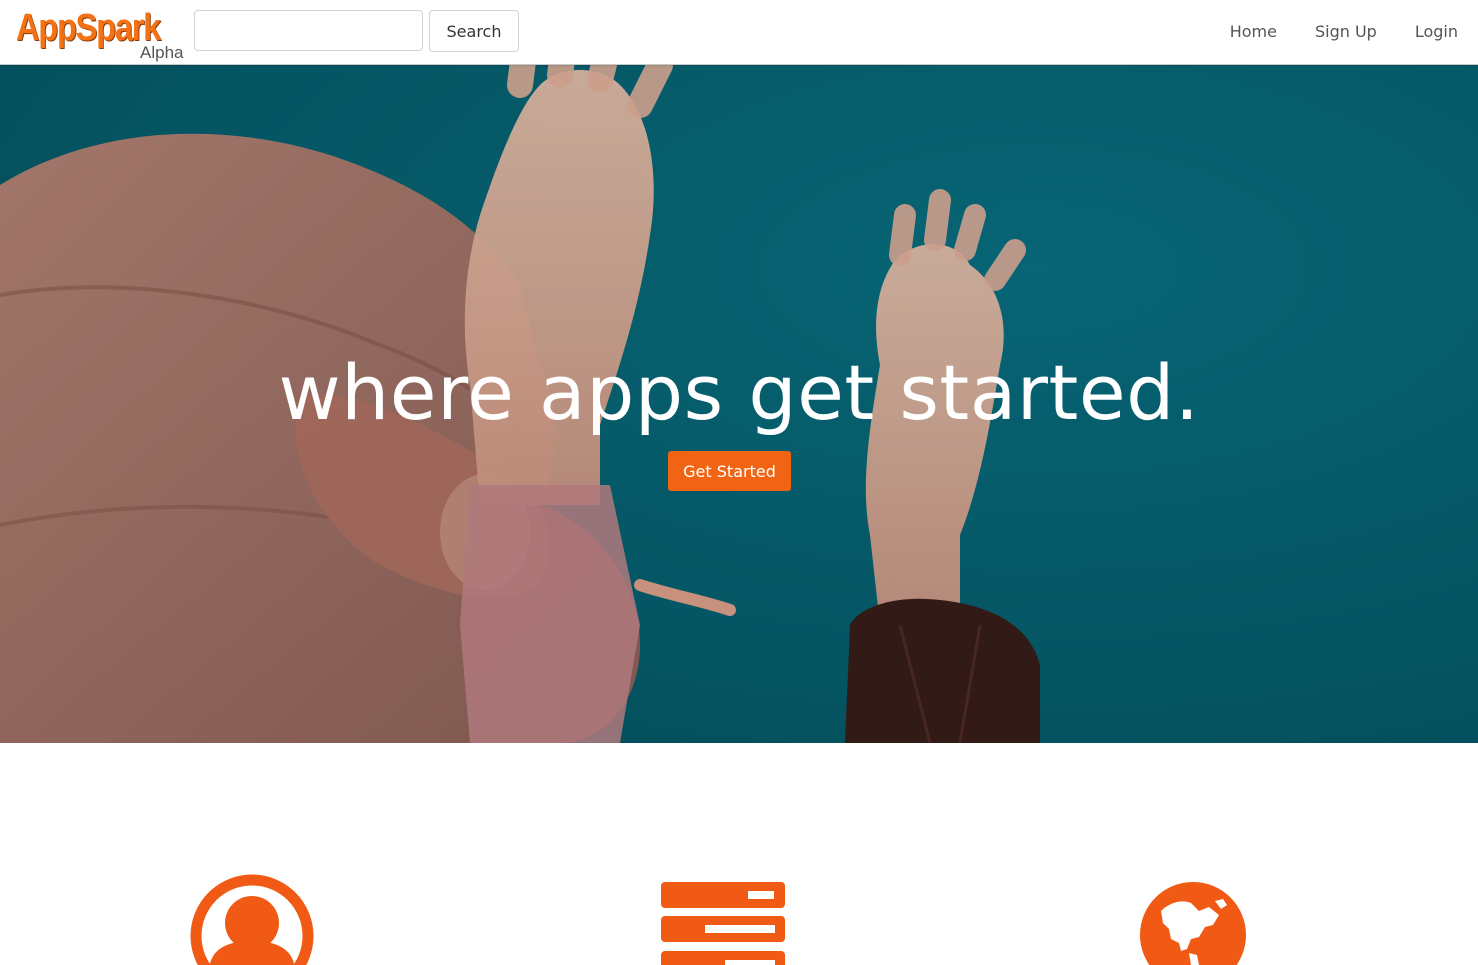 The height and width of the screenshot is (965, 1478). I want to click on brand-logo-link: AppSpark Alpha, so click(102, 35).